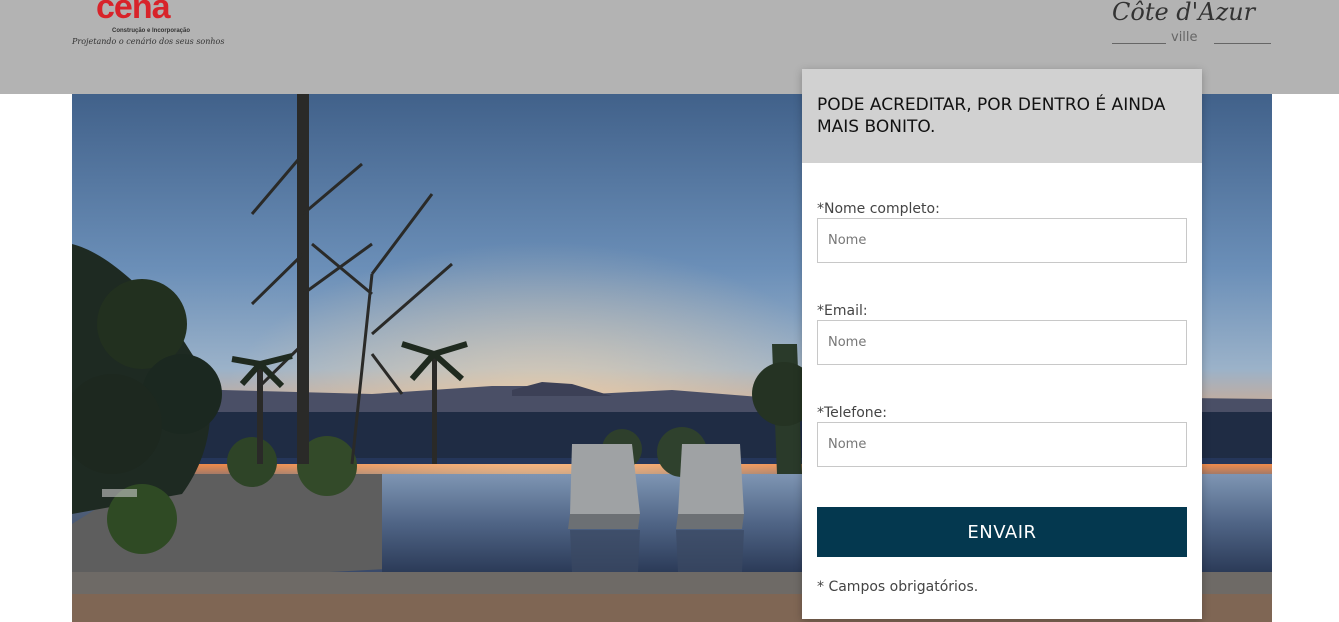 The width and height of the screenshot is (1339, 622). I want to click on name-label: *Nome completo:, so click(878, 209).